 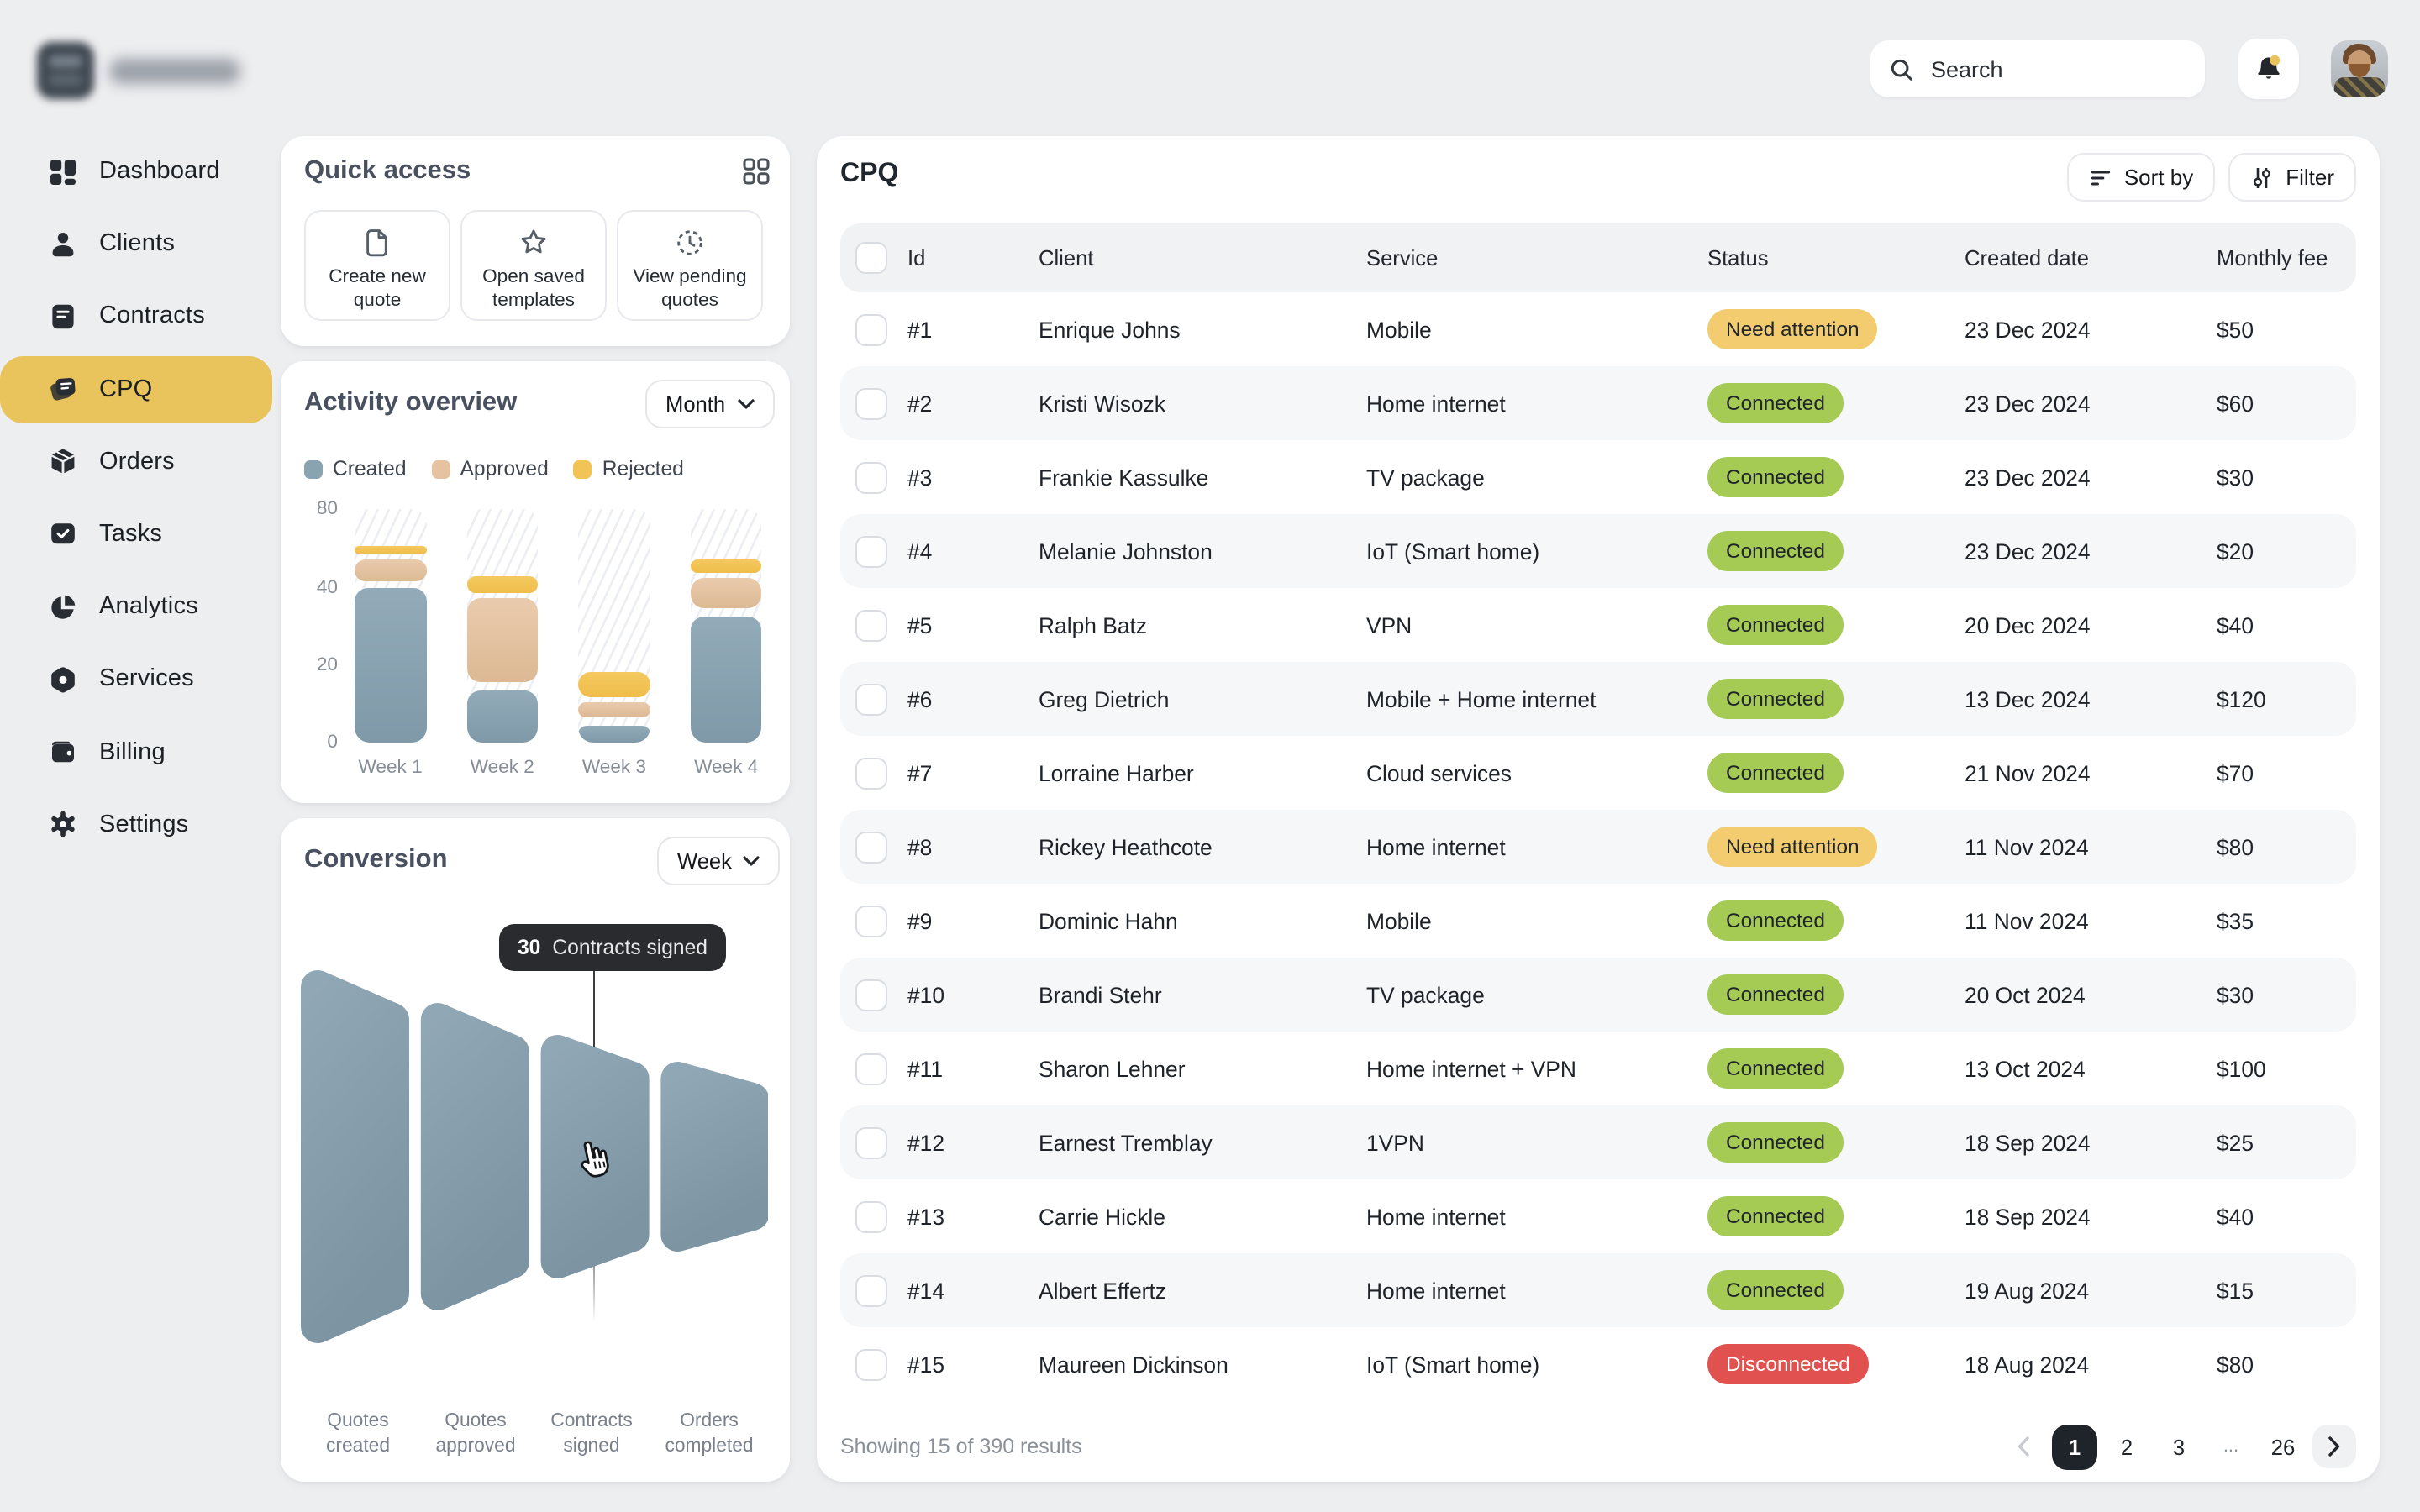 I want to click on cell-id: #8, so click(x=921, y=846).